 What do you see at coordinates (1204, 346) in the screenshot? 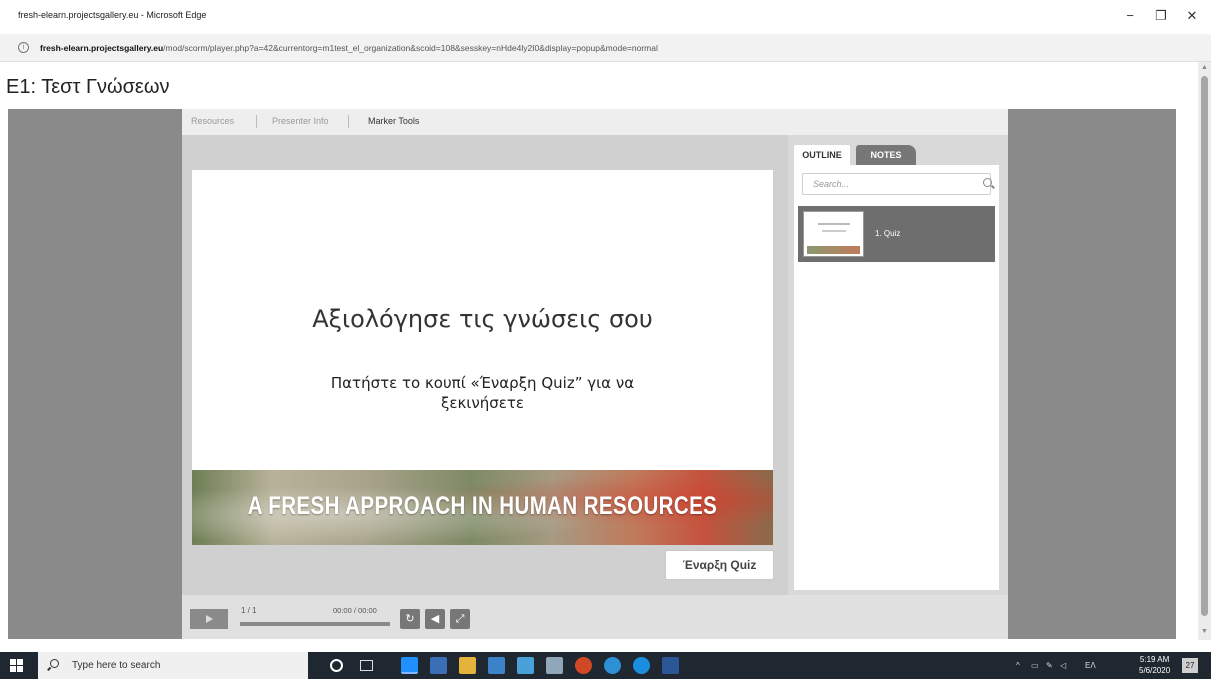
I see `scroll-thumb` at bounding box center [1204, 346].